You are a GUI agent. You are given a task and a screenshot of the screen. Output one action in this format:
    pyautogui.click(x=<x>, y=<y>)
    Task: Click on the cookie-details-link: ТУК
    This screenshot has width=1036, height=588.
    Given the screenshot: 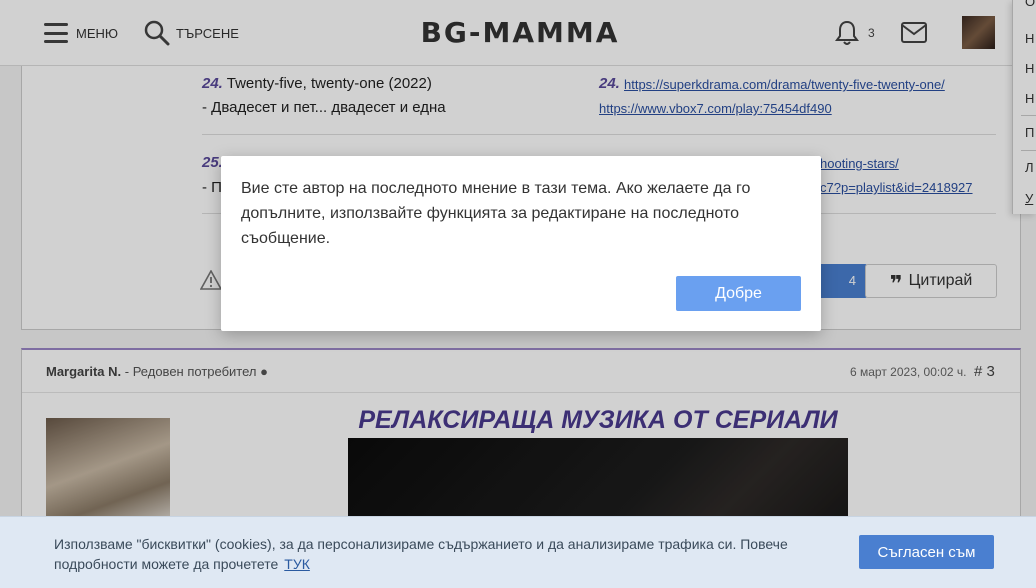 What is the action you would take?
    pyautogui.click(x=297, y=564)
    